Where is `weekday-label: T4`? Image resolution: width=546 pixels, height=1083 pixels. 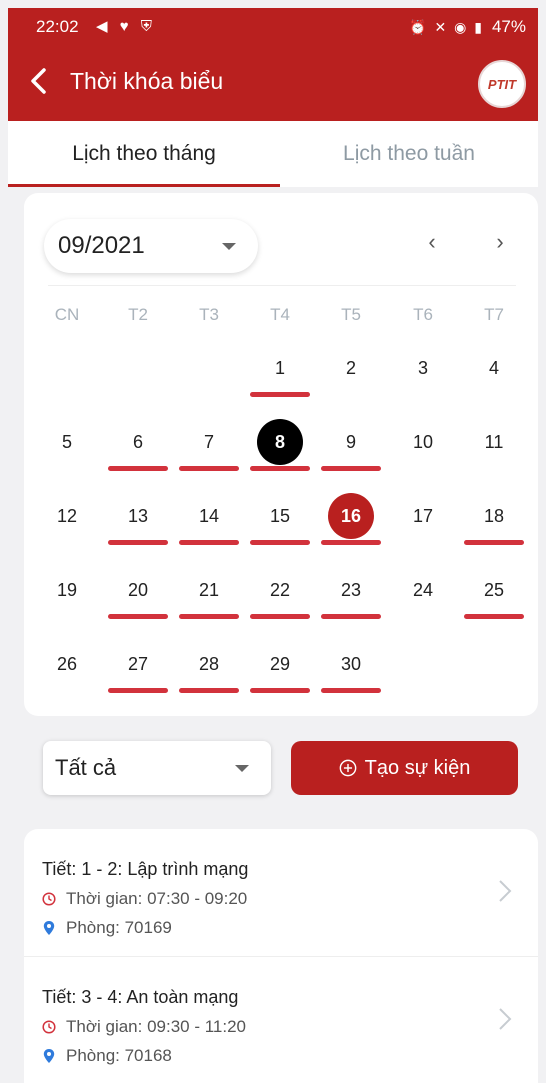
weekday-label: T4 is located at coordinates (280, 314).